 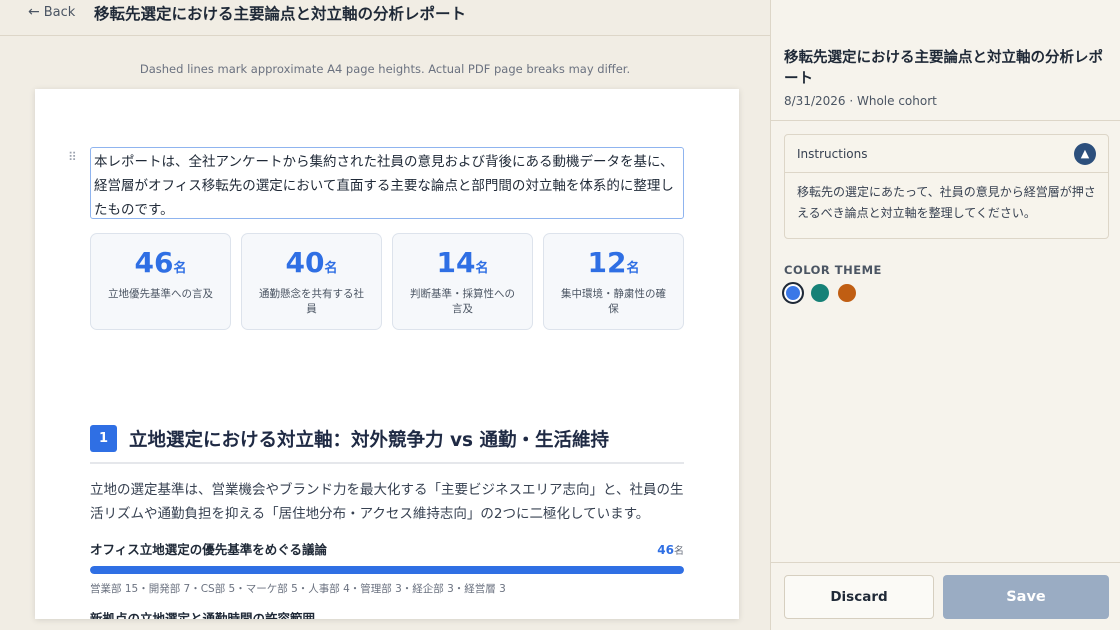 What do you see at coordinates (462, 262) in the screenshot?
I see `stat-value: 14名` at bounding box center [462, 262].